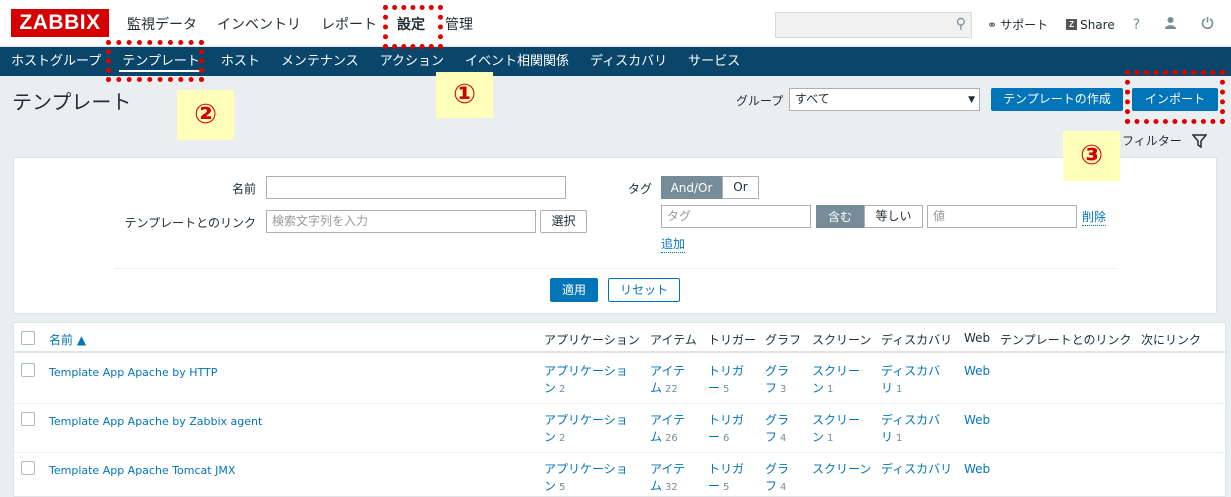  I want to click on triggers-link: トリガー 6, so click(726, 429).